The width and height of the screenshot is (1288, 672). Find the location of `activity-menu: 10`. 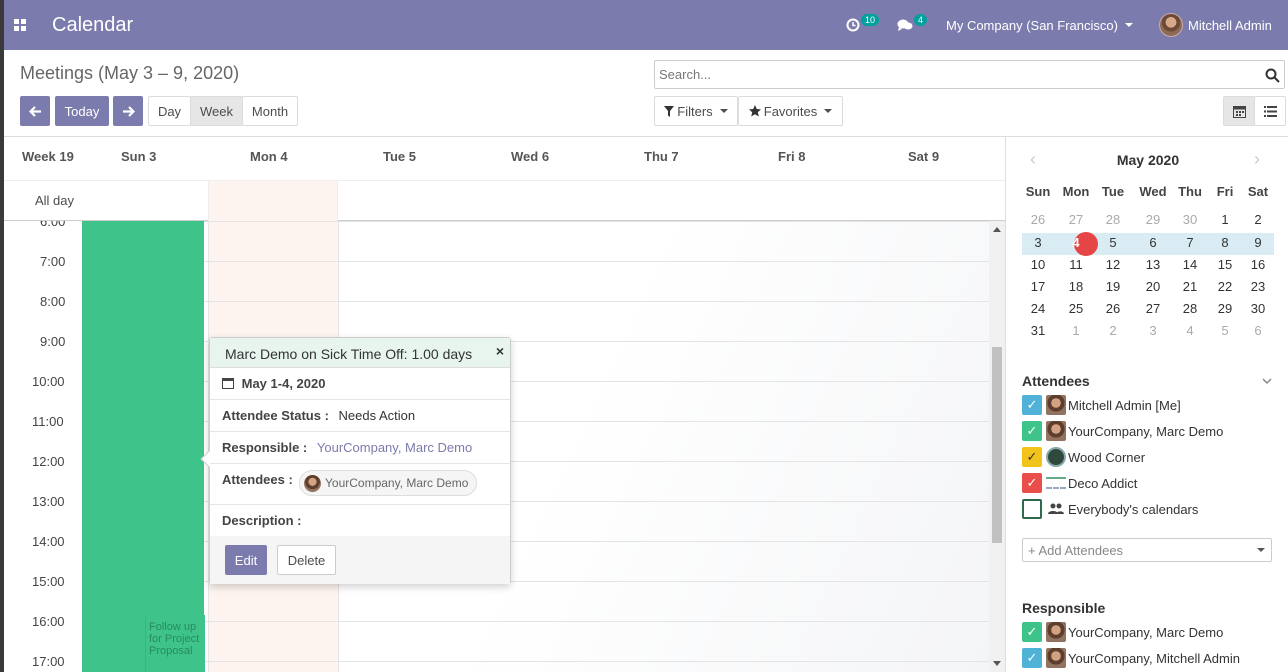

activity-menu: 10 is located at coordinates (863, 25).